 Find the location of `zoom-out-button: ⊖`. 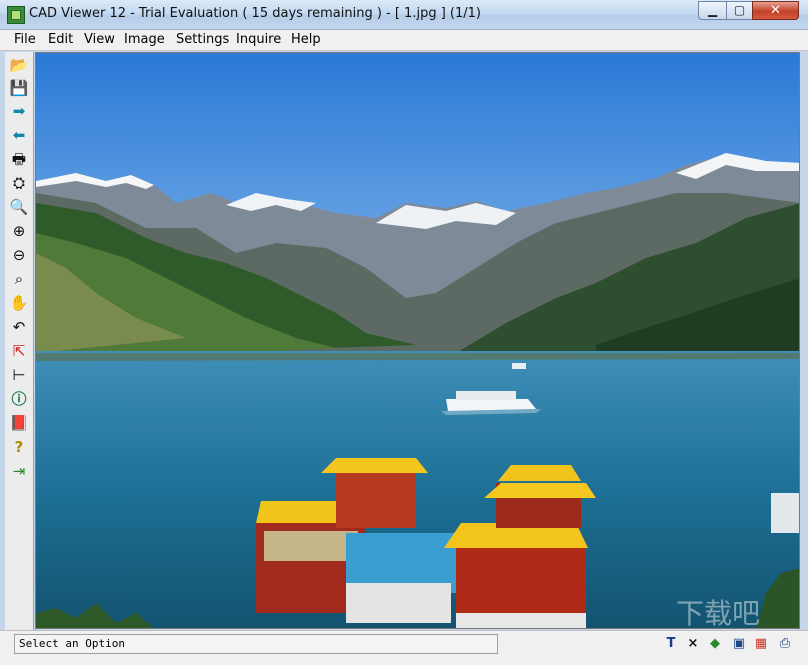

zoom-out-button: ⊖ is located at coordinates (19, 255).